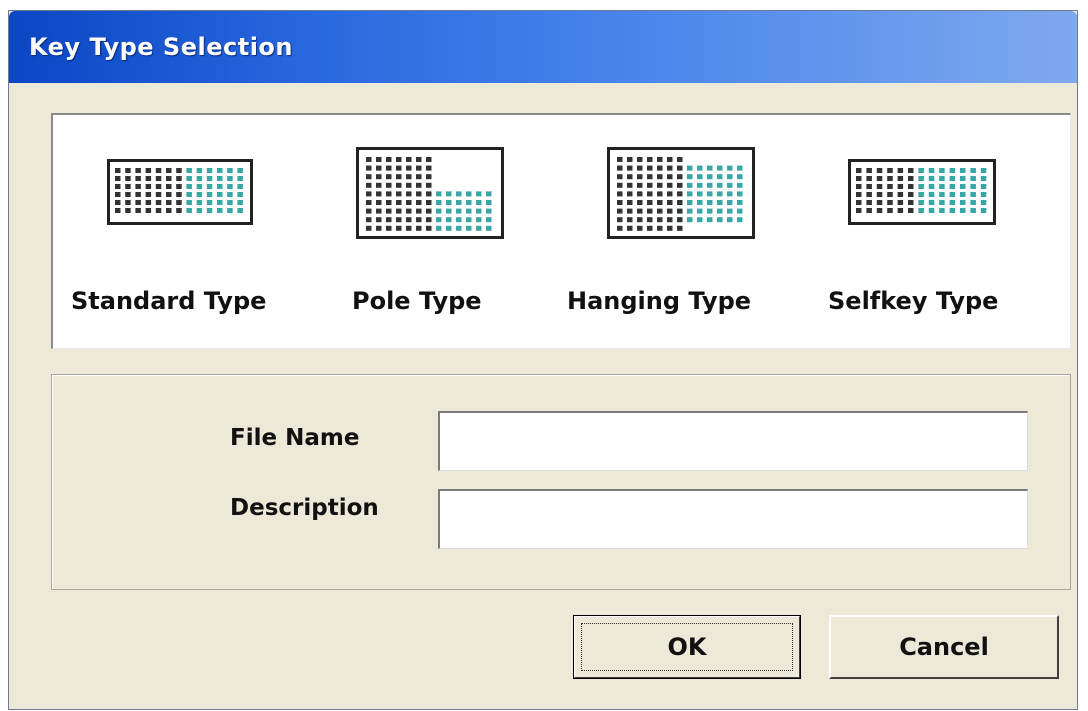 The image size is (1088, 711). I want to click on key-type-selfkey: Selfkey Type, so click(945, 233).